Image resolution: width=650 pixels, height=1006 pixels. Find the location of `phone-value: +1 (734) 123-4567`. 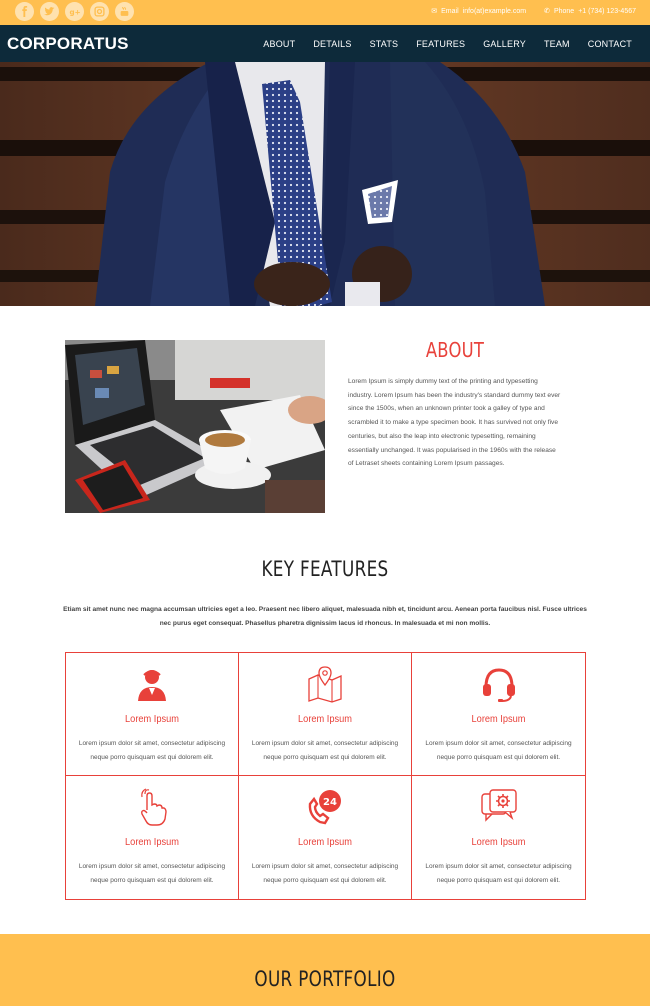

phone-value: +1 (734) 123-4567 is located at coordinates (607, 11).